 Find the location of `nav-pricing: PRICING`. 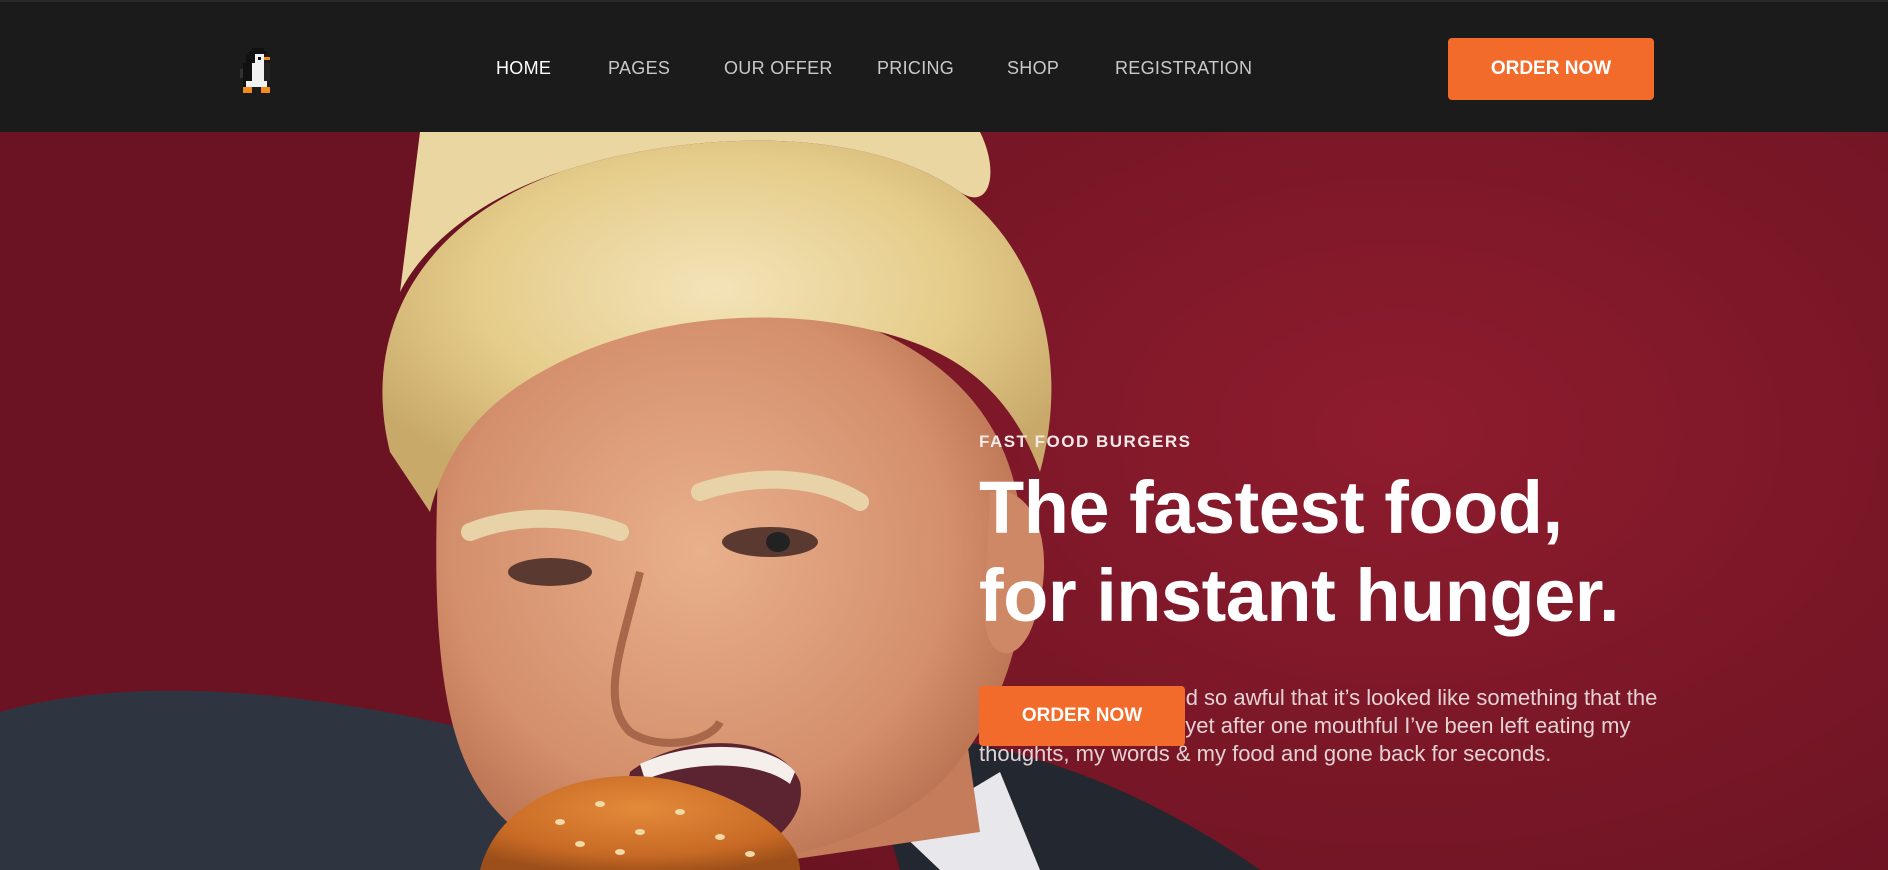

nav-pricing: PRICING is located at coordinates (915, 68).